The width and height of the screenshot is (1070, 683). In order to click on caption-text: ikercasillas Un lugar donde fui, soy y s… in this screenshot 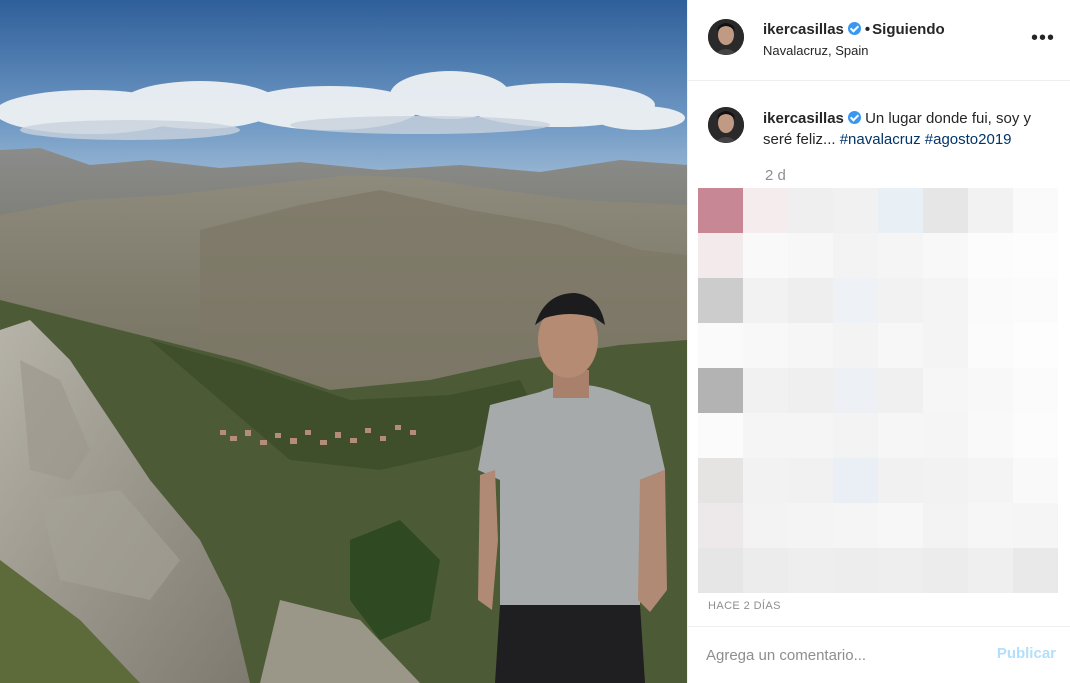, I will do `click(908, 129)`.